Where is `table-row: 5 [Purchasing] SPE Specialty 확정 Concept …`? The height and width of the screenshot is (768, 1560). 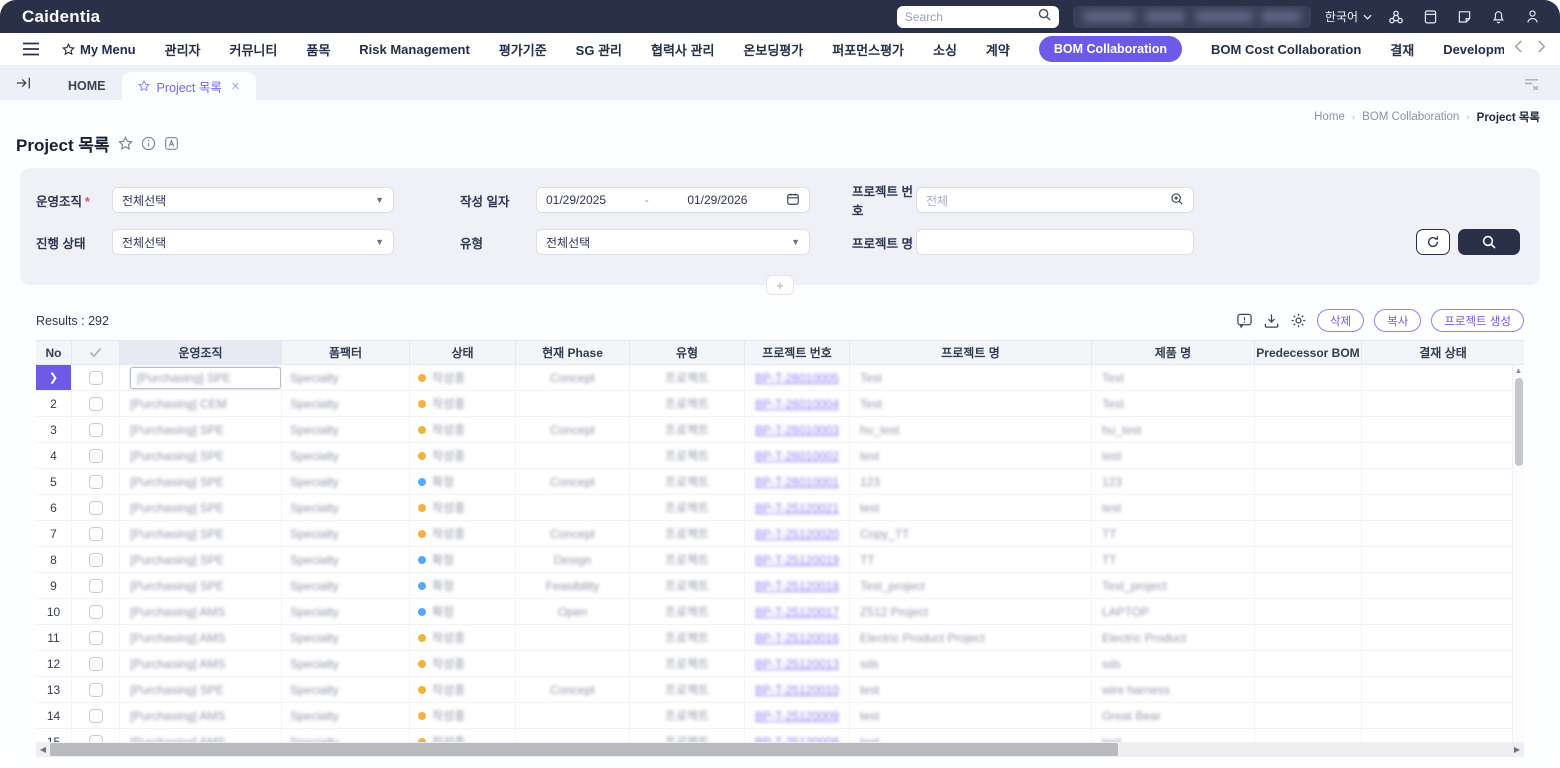
table-row: 5 [Purchasing] SPE Specialty 확정 Concept … is located at coordinates (780, 482).